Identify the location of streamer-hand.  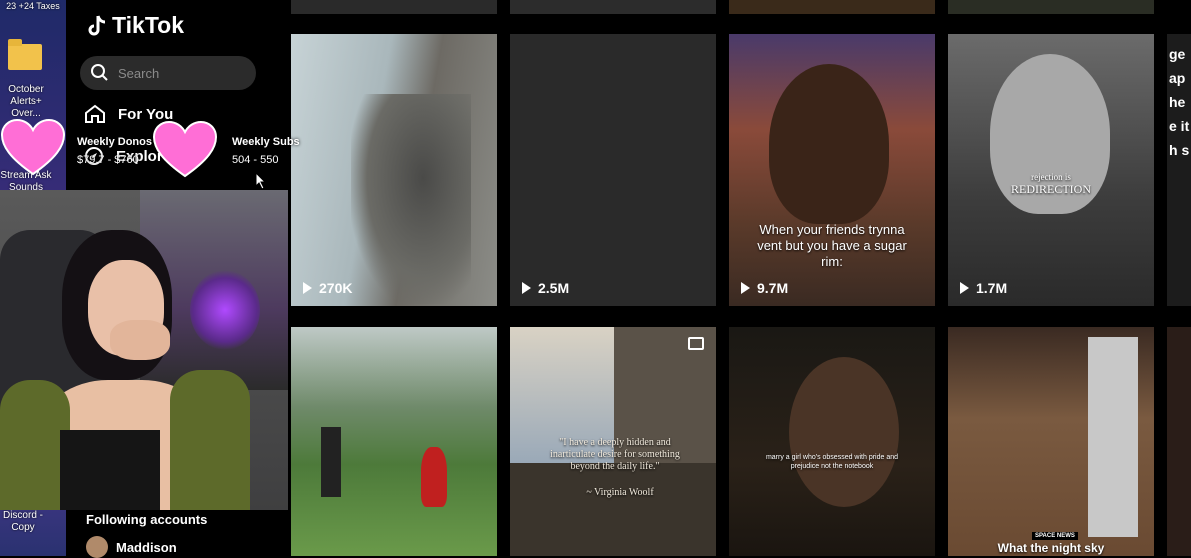
(140, 340).